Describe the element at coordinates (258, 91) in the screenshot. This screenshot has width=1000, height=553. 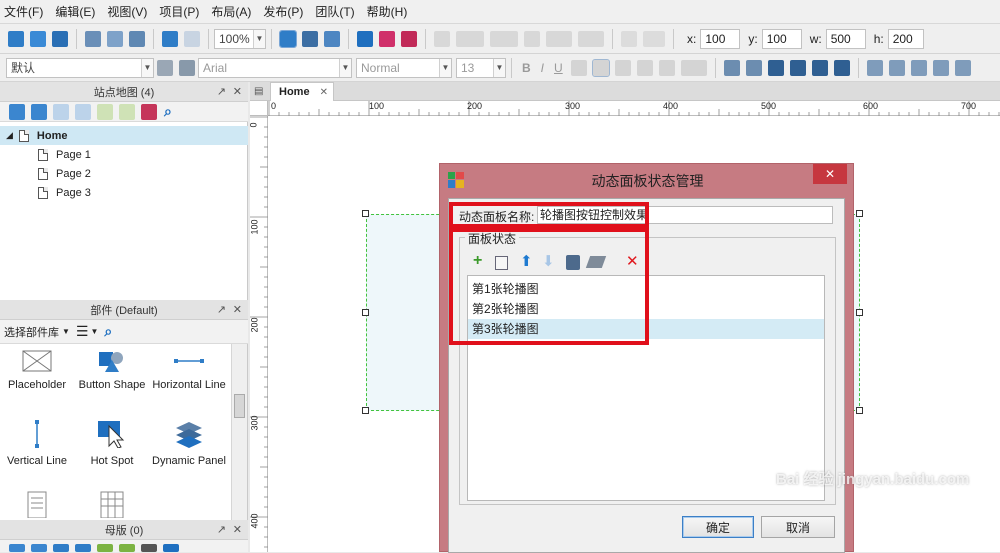
I see `page-list-icon: ▤` at that location.